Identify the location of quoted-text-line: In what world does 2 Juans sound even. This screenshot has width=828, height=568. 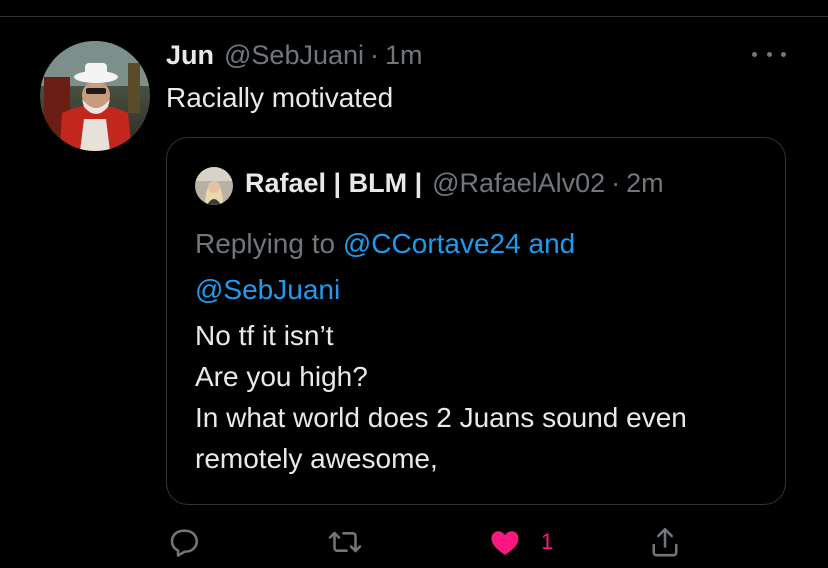
(441, 417).